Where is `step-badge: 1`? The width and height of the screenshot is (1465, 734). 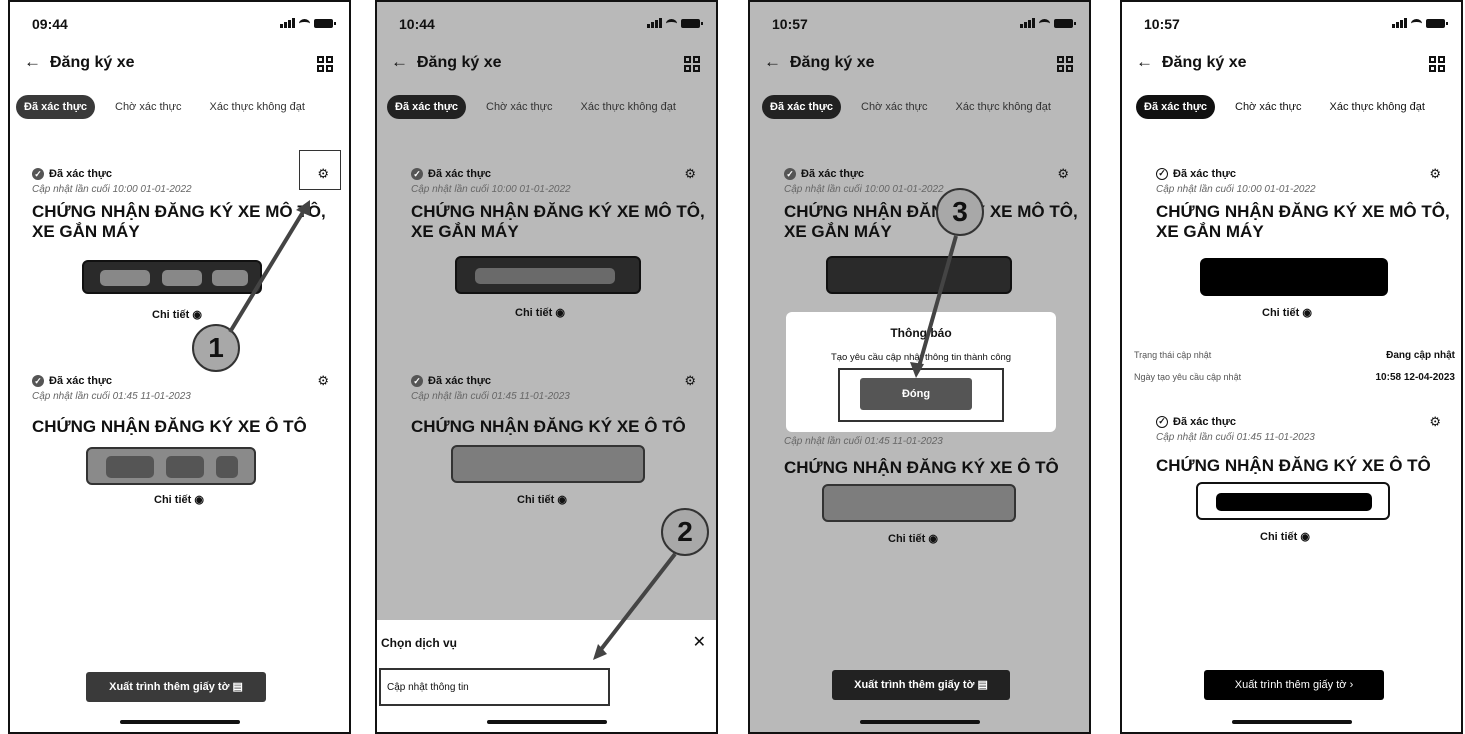
step-badge: 1 is located at coordinates (216, 348).